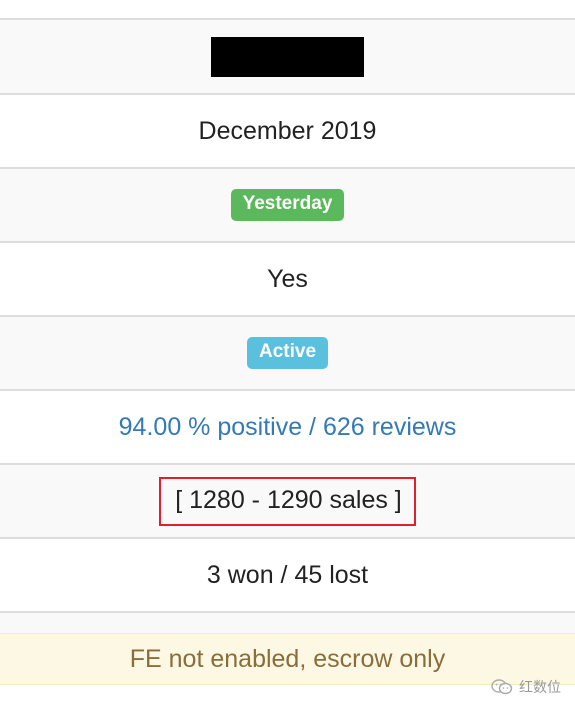 Image resolution: width=575 pixels, height=712 pixels. I want to click on sales-count-highlight: [ 1280 - 1290 sales ], so click(287, 501).